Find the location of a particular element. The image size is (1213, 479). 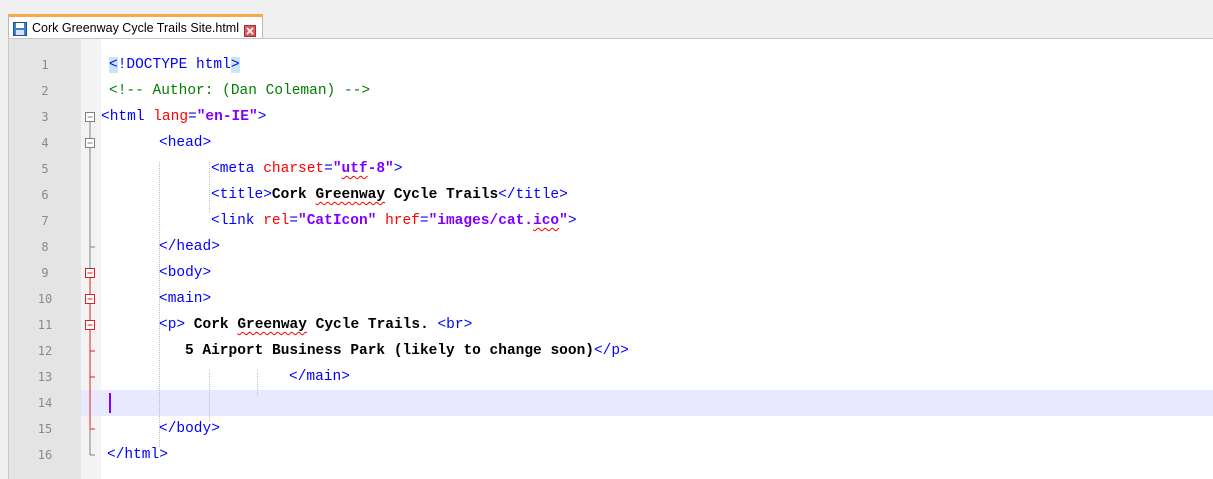

code-line-1: <!DOCTYPE html> is located at coordinates (174, 65).